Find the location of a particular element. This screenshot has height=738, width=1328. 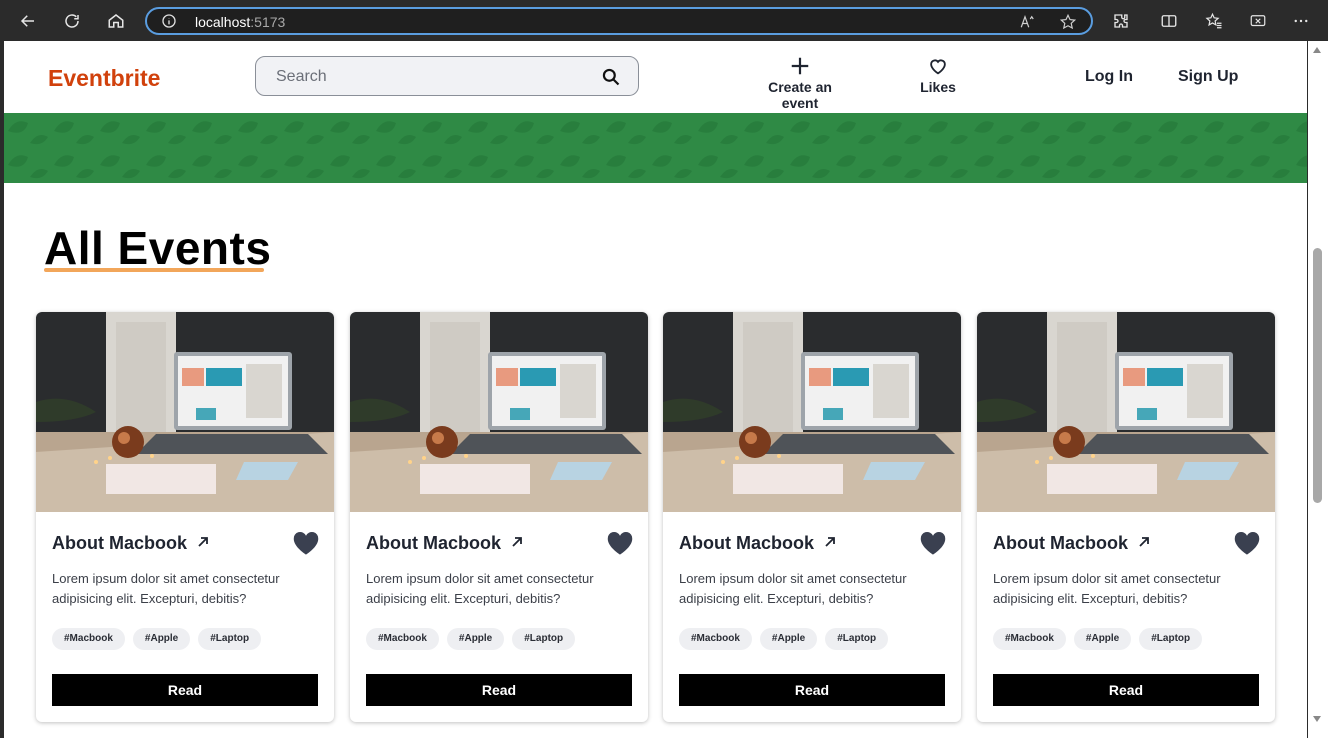

read-aloud-icon is located at coordinates (1028, 22).